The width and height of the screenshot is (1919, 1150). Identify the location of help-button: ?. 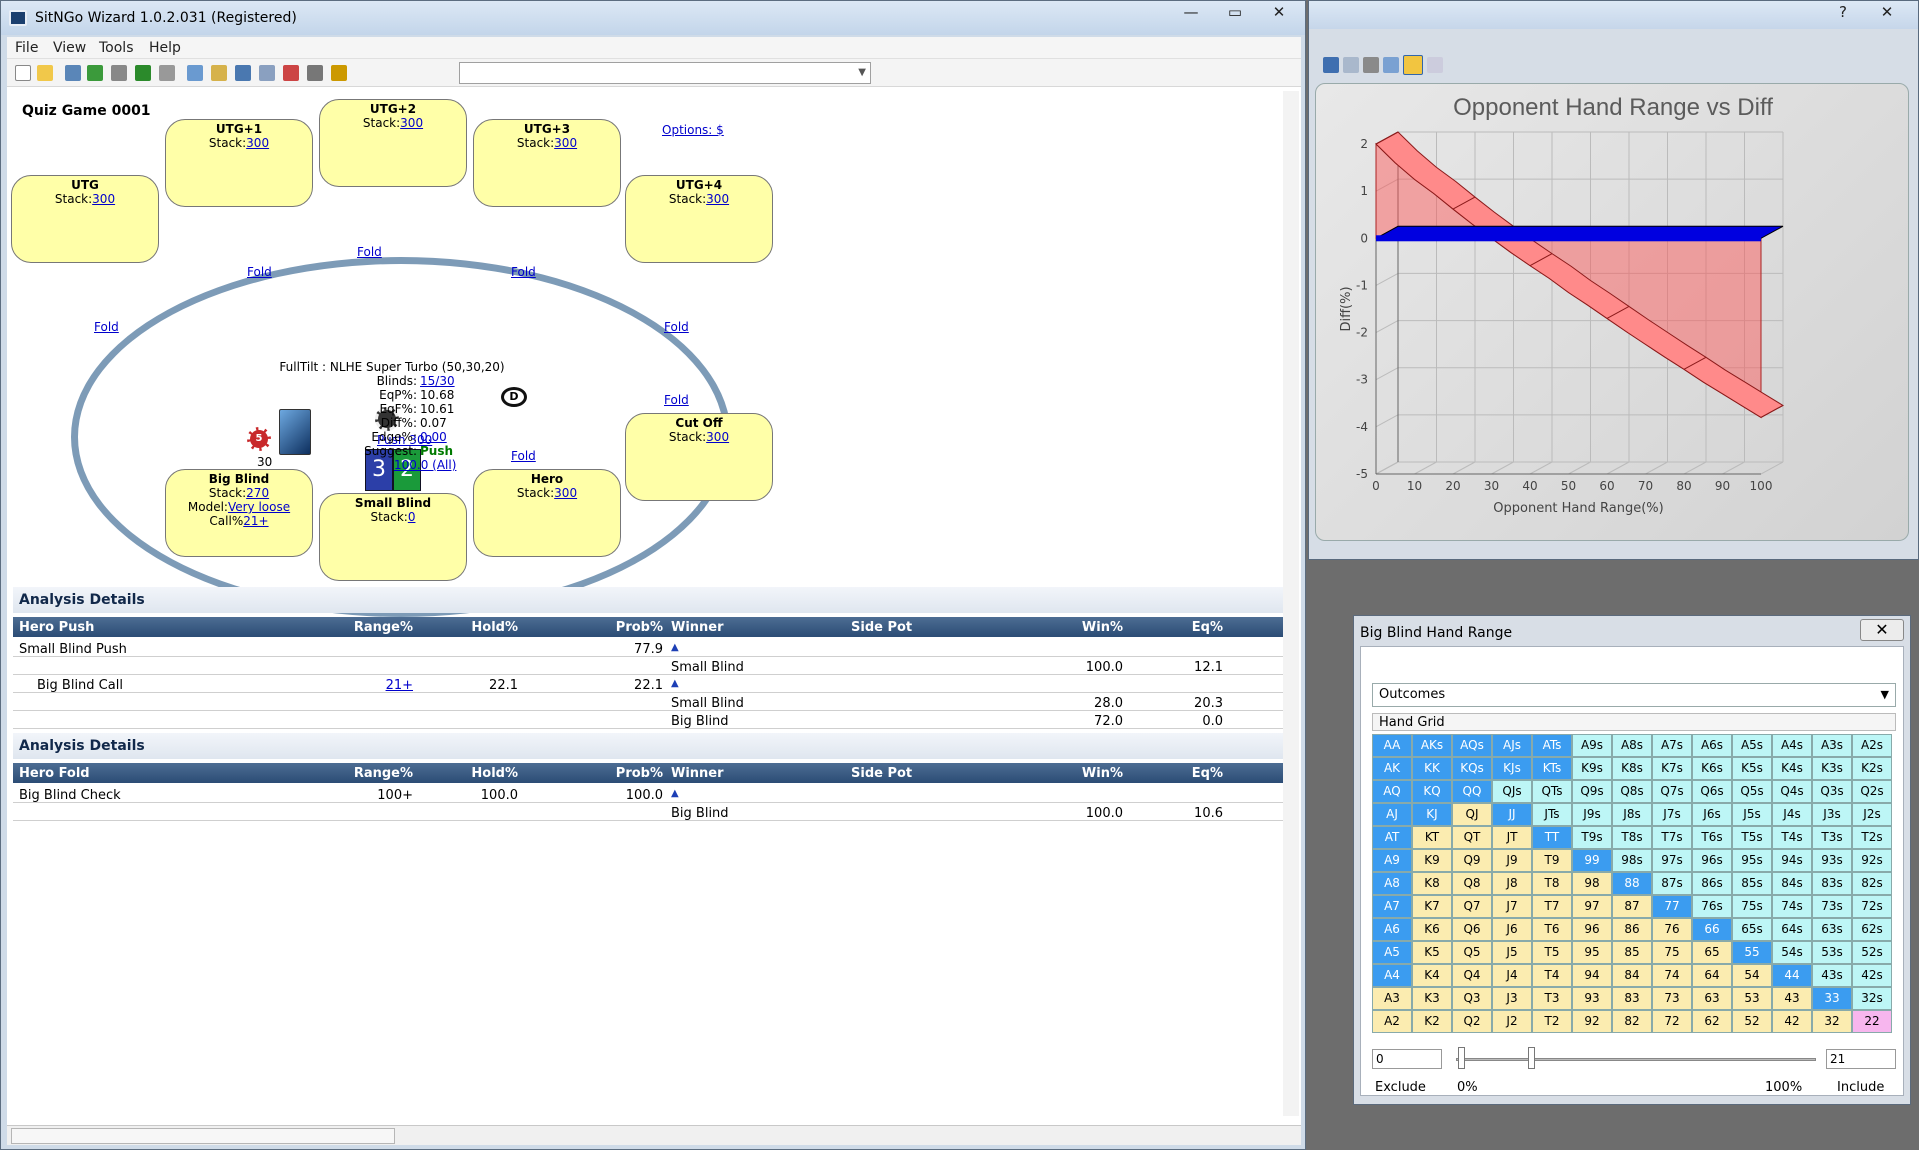
(1843, 12).